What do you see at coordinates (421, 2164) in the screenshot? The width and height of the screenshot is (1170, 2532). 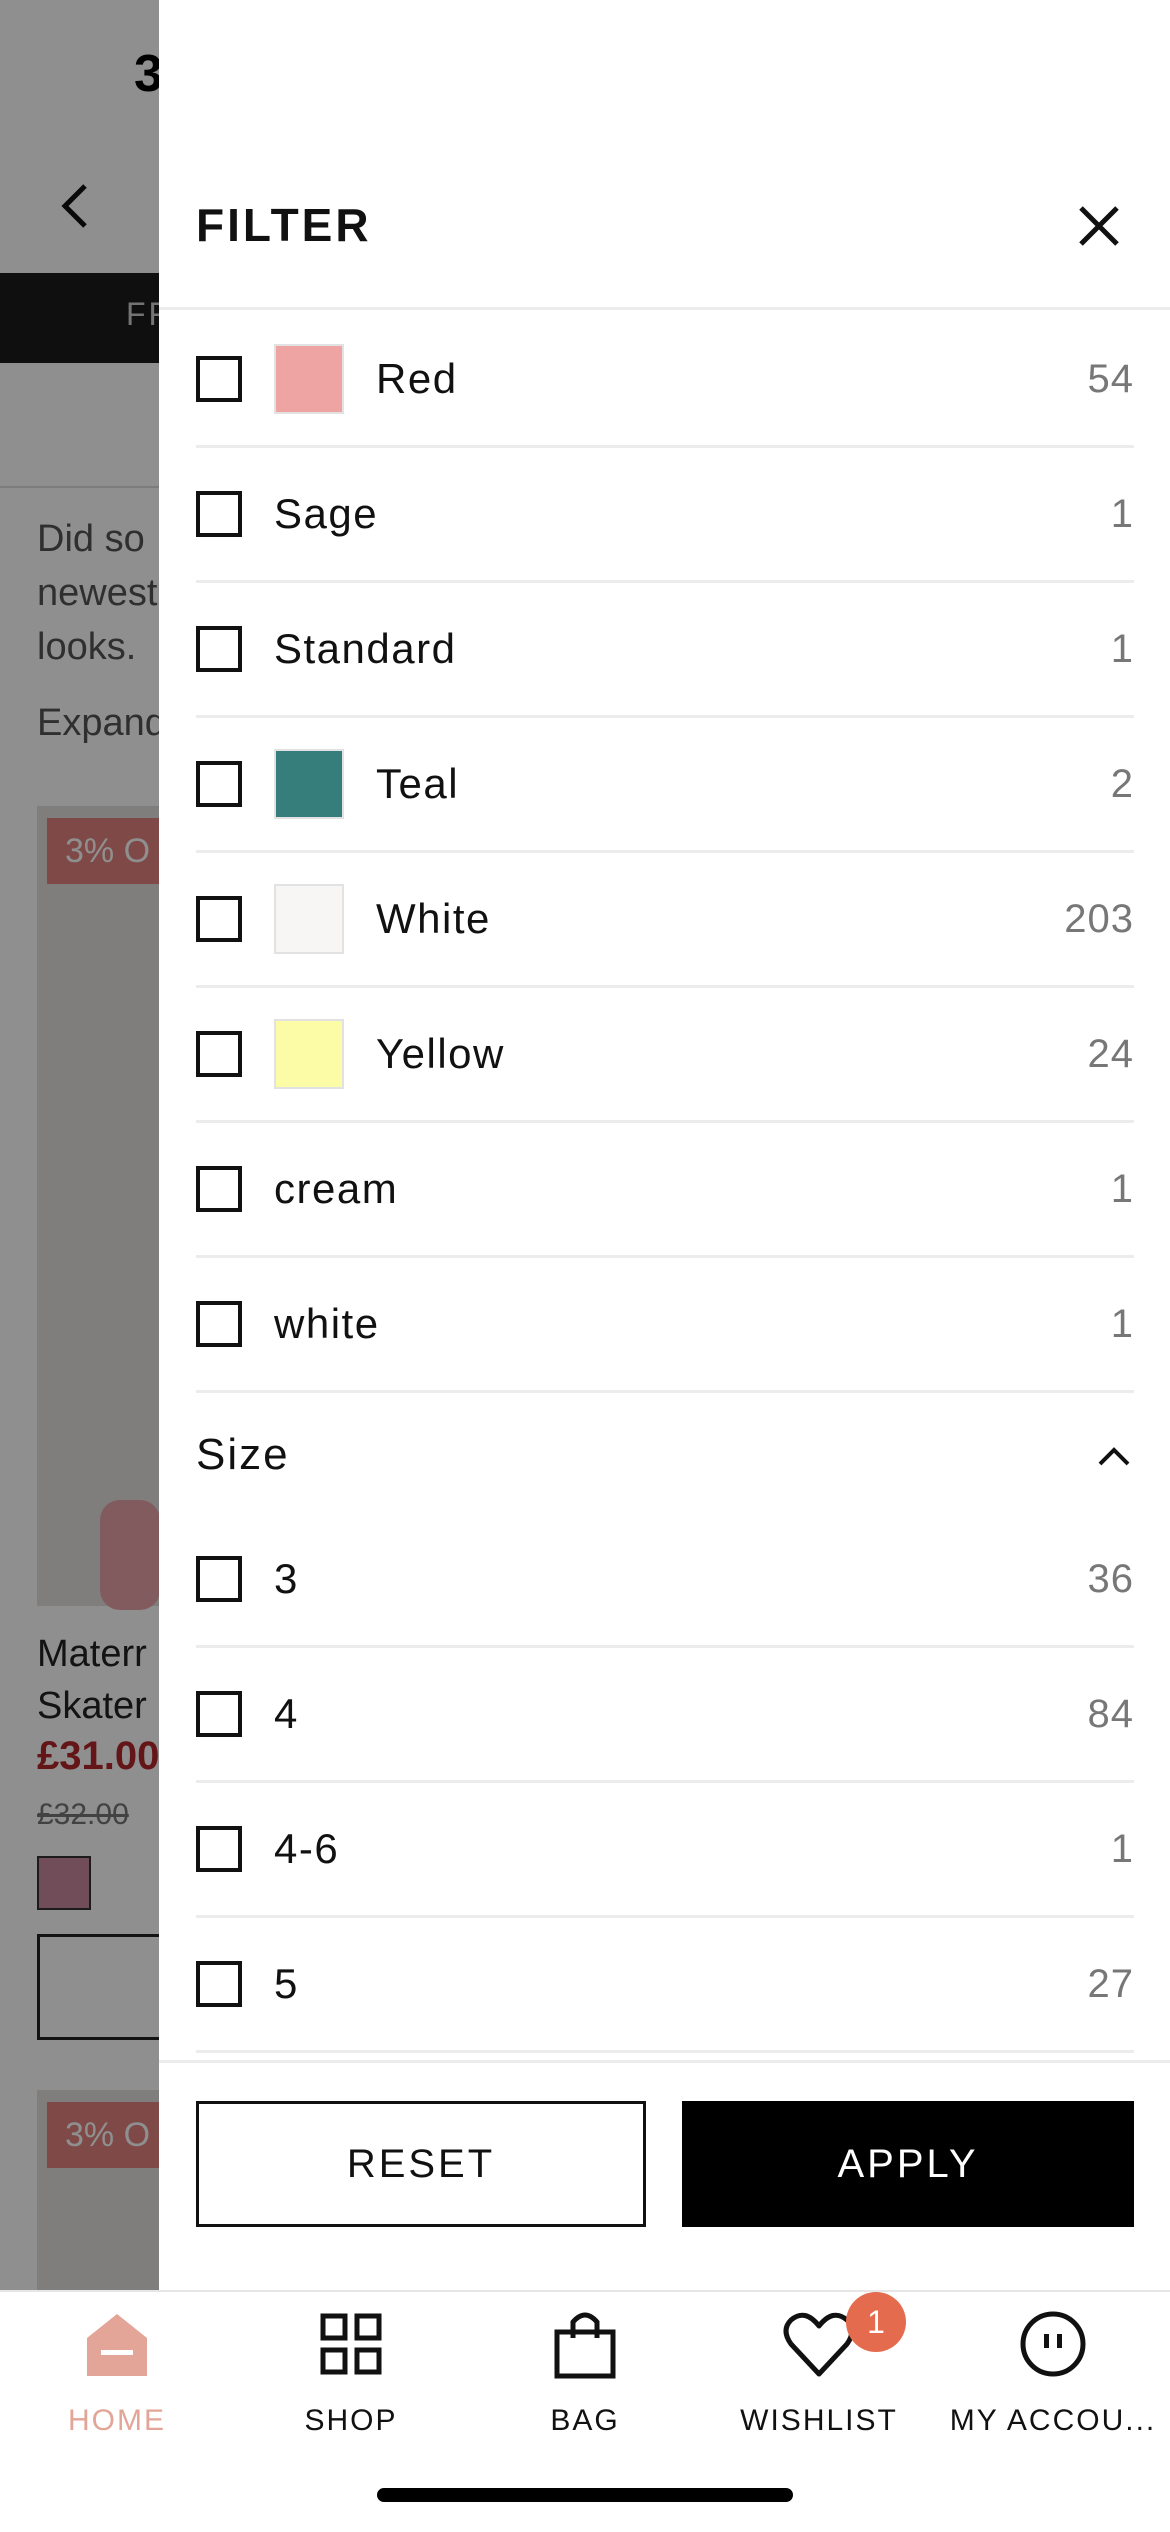 I see `reset-button: RESET` at bounding box center [421, 2164].